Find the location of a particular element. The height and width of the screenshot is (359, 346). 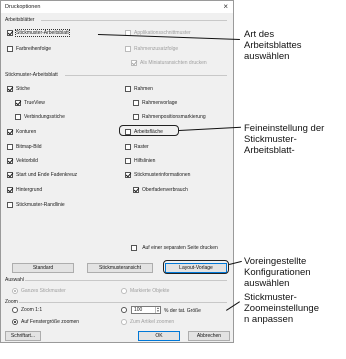

artikel-zoomen-radio: Zum Artikel zoomen is located at coordinates (147, 322).